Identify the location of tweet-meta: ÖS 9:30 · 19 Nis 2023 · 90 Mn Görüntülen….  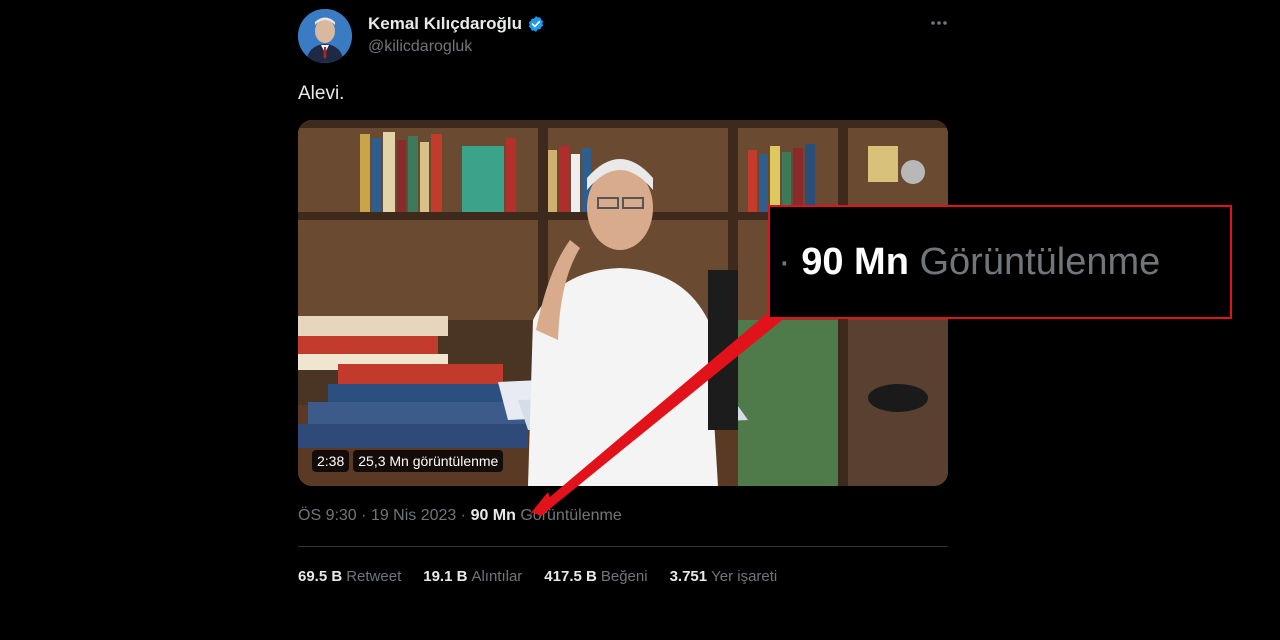
(460, 516).